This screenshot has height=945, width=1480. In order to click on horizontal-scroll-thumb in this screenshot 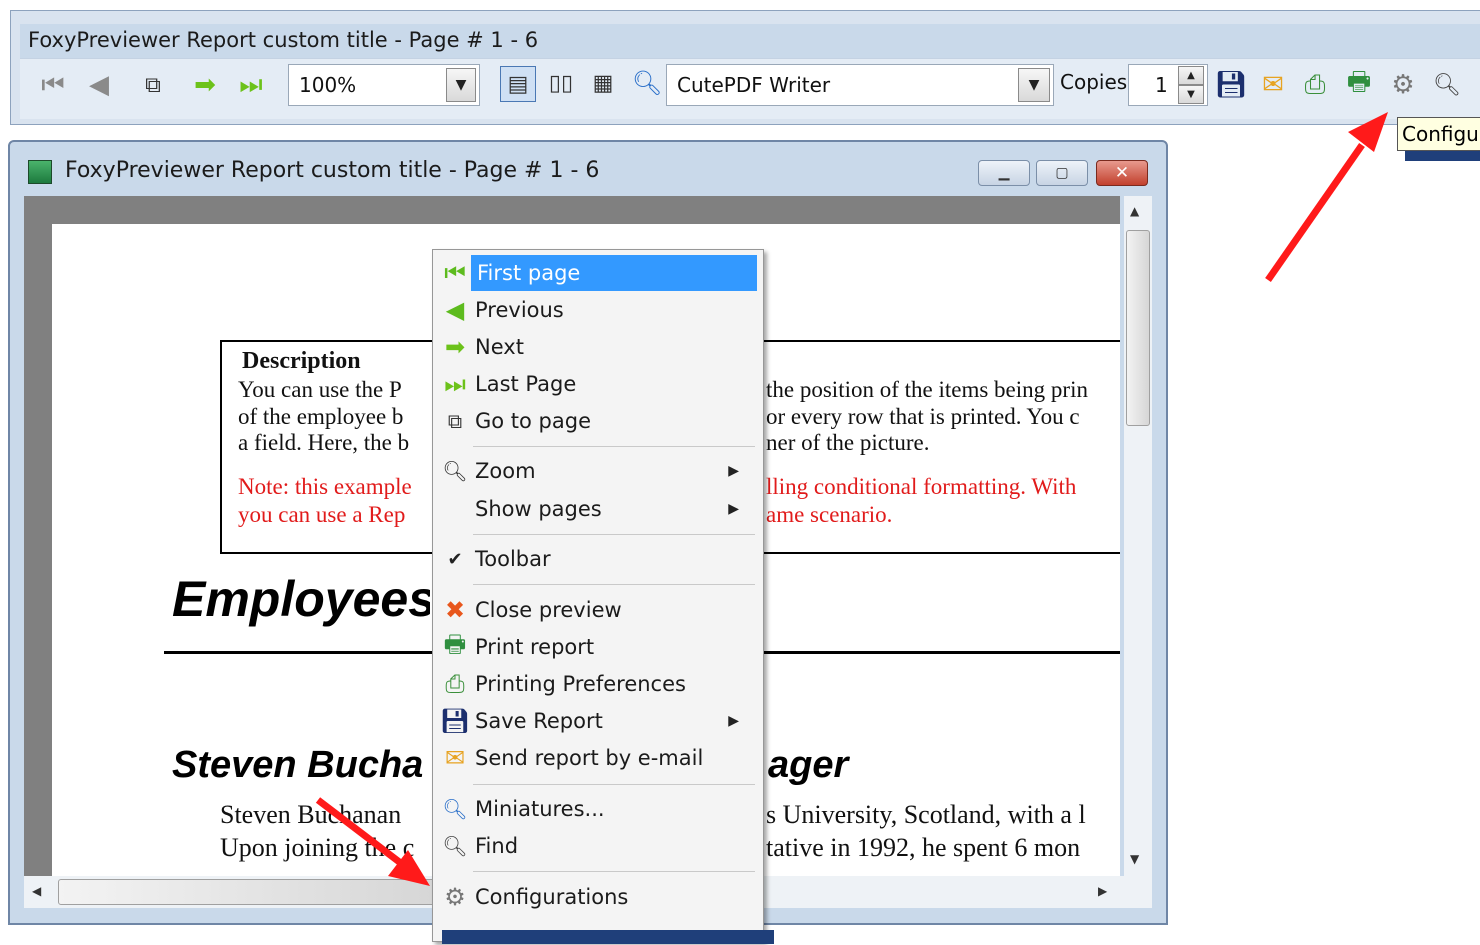, I will do `click(248, 892)`.